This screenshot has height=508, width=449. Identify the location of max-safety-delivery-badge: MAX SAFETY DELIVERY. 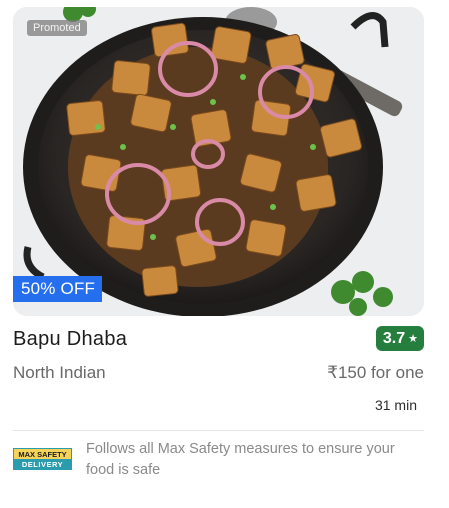
(42, 459).